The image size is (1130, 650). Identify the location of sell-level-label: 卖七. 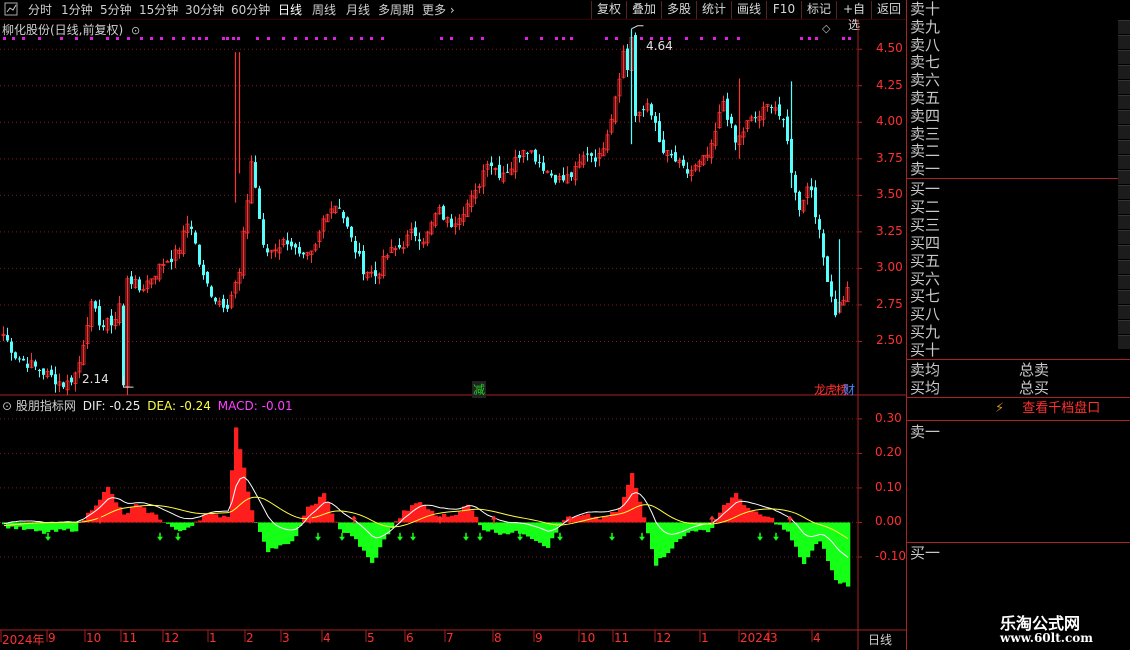
(925, 62).